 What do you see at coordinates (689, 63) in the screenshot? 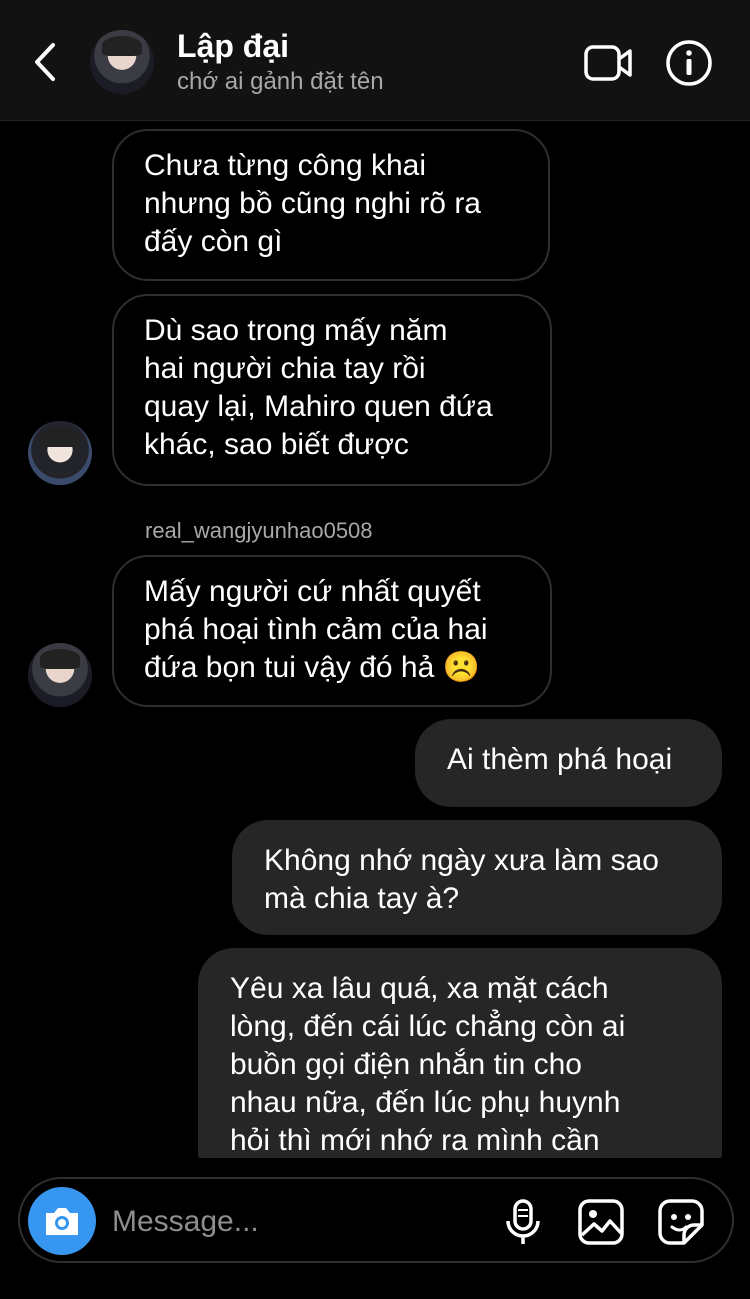
I see `info-icon` at bounding box center [689, 63].